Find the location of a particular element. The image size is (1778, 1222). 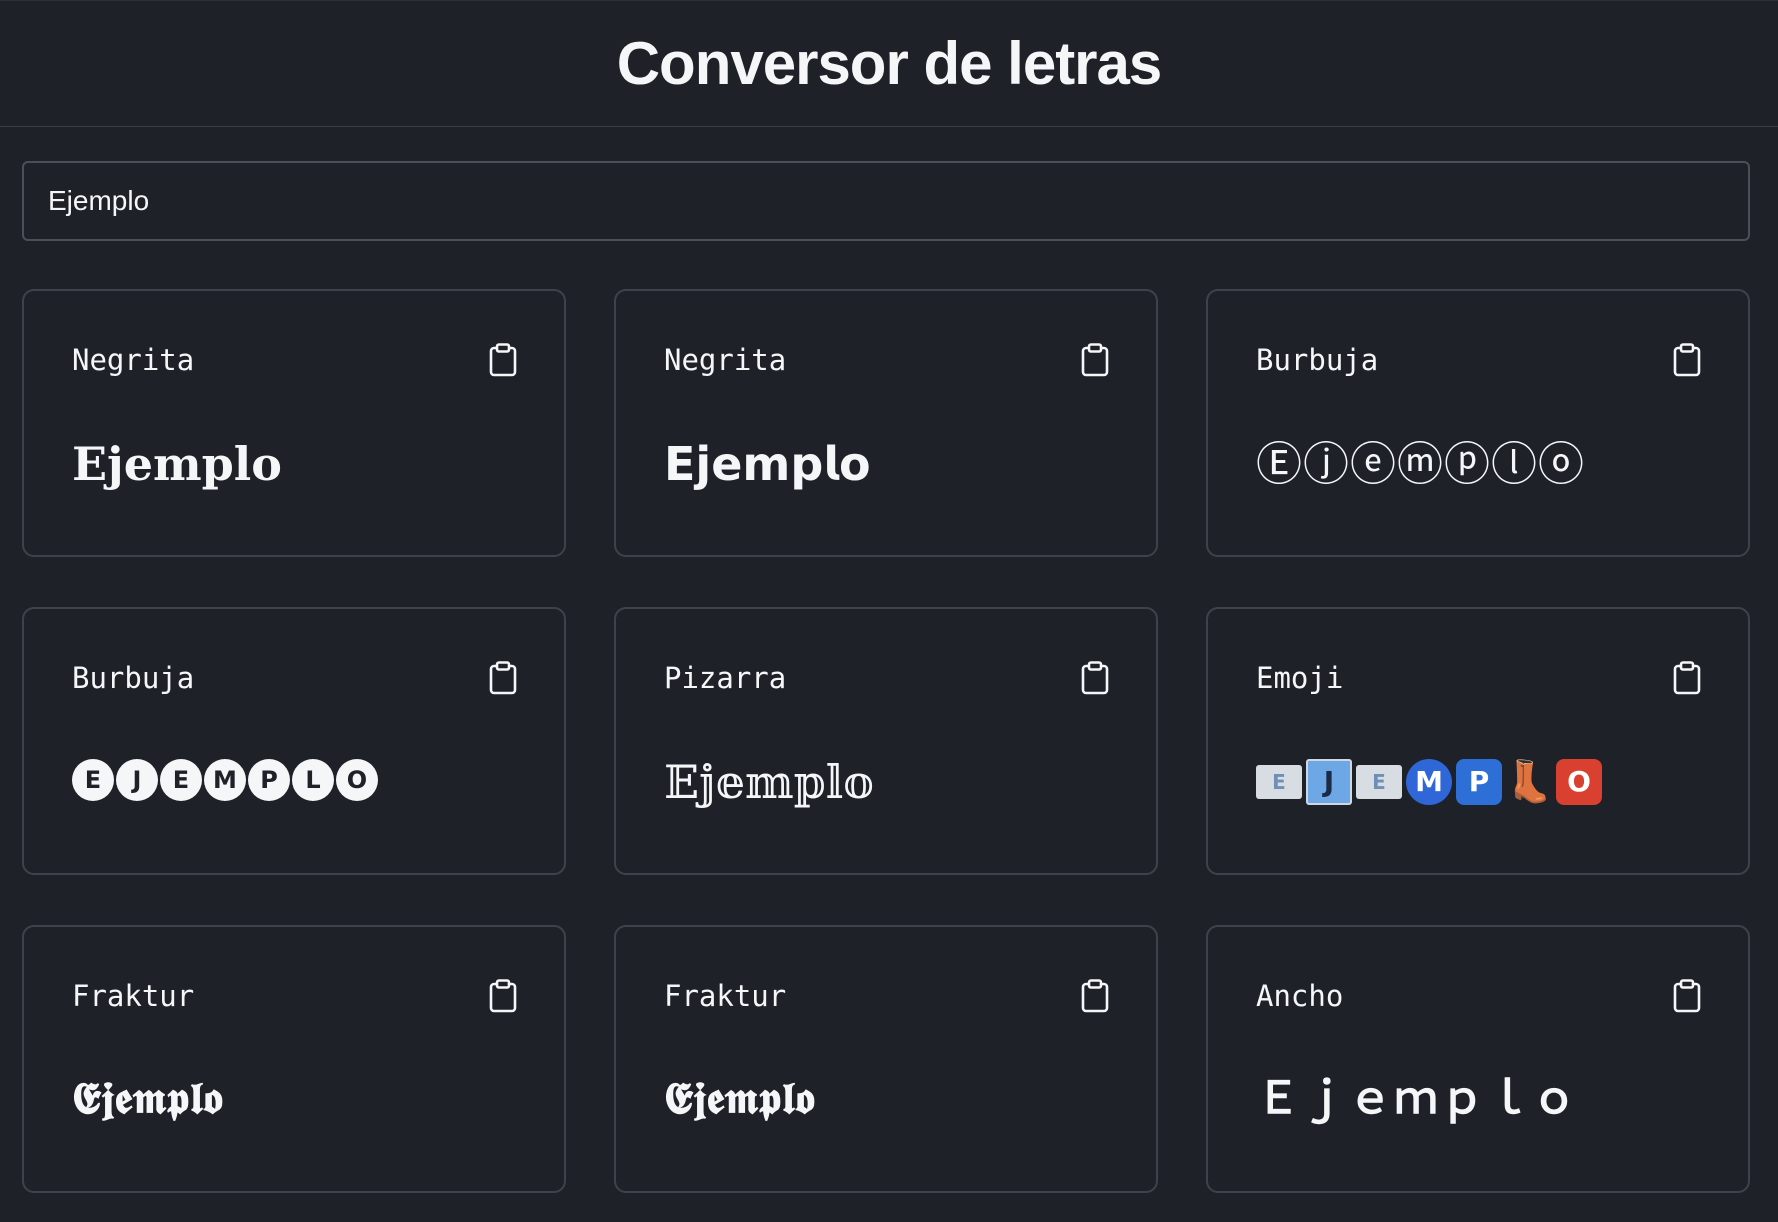

card-label: Pizarra is located at coordinates (725, 678).